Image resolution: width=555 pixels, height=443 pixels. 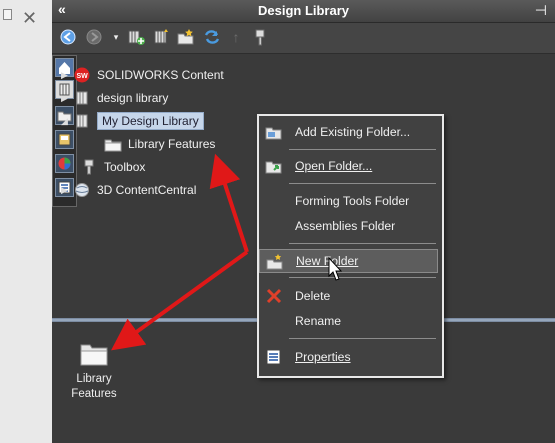 What do you see at coordinates (26, 221) in the screenshot?
I see `left-edge-strip: ✕` at bounding box center [26, 221].